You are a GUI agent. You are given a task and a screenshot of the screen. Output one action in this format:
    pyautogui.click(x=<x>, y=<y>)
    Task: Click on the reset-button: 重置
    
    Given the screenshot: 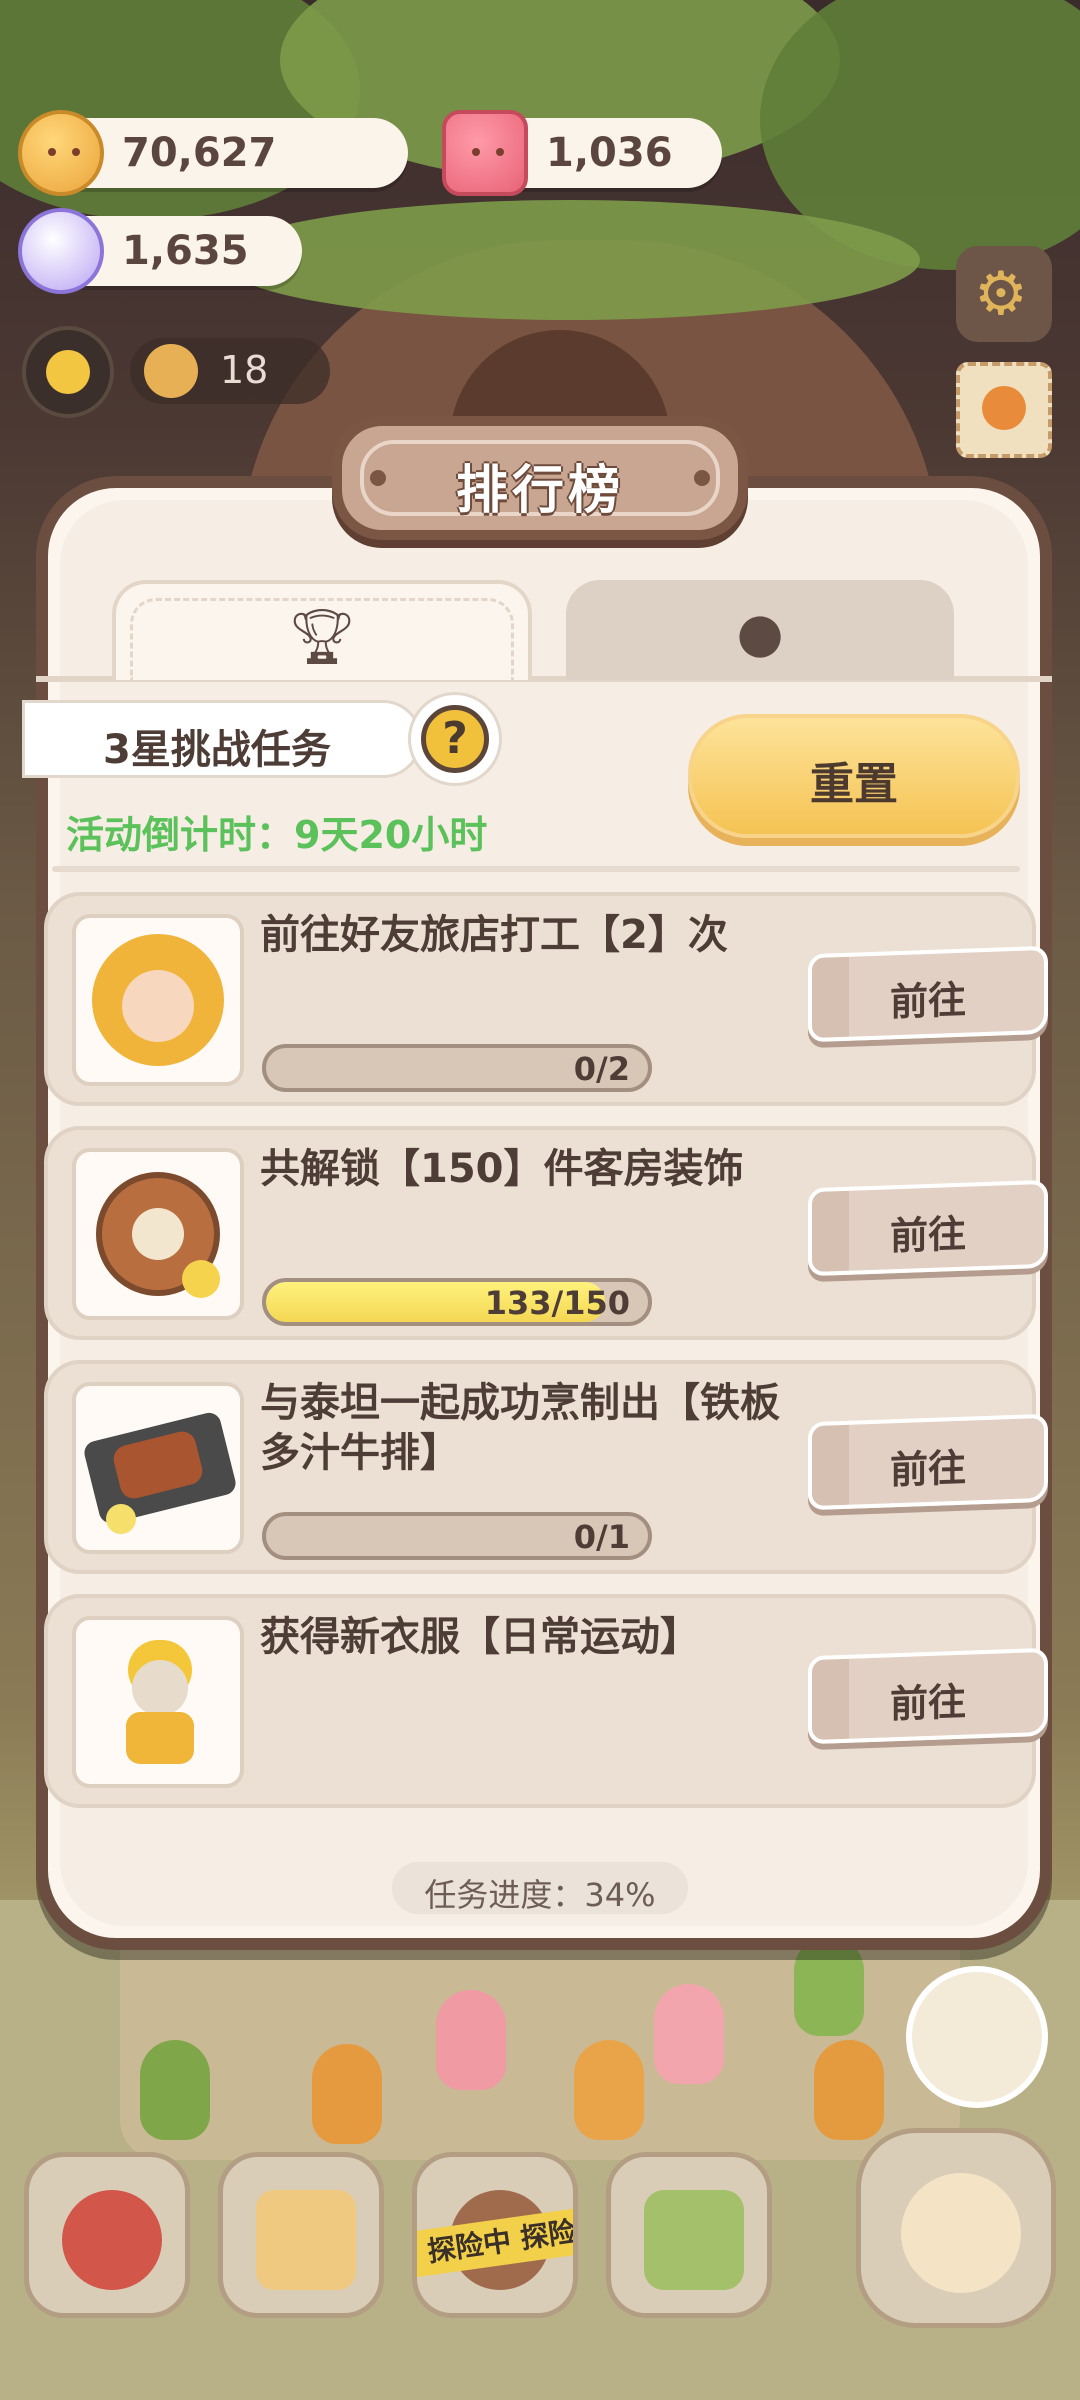 What is the action you would take?
    pyautogui.click(x=854, y=776)
    